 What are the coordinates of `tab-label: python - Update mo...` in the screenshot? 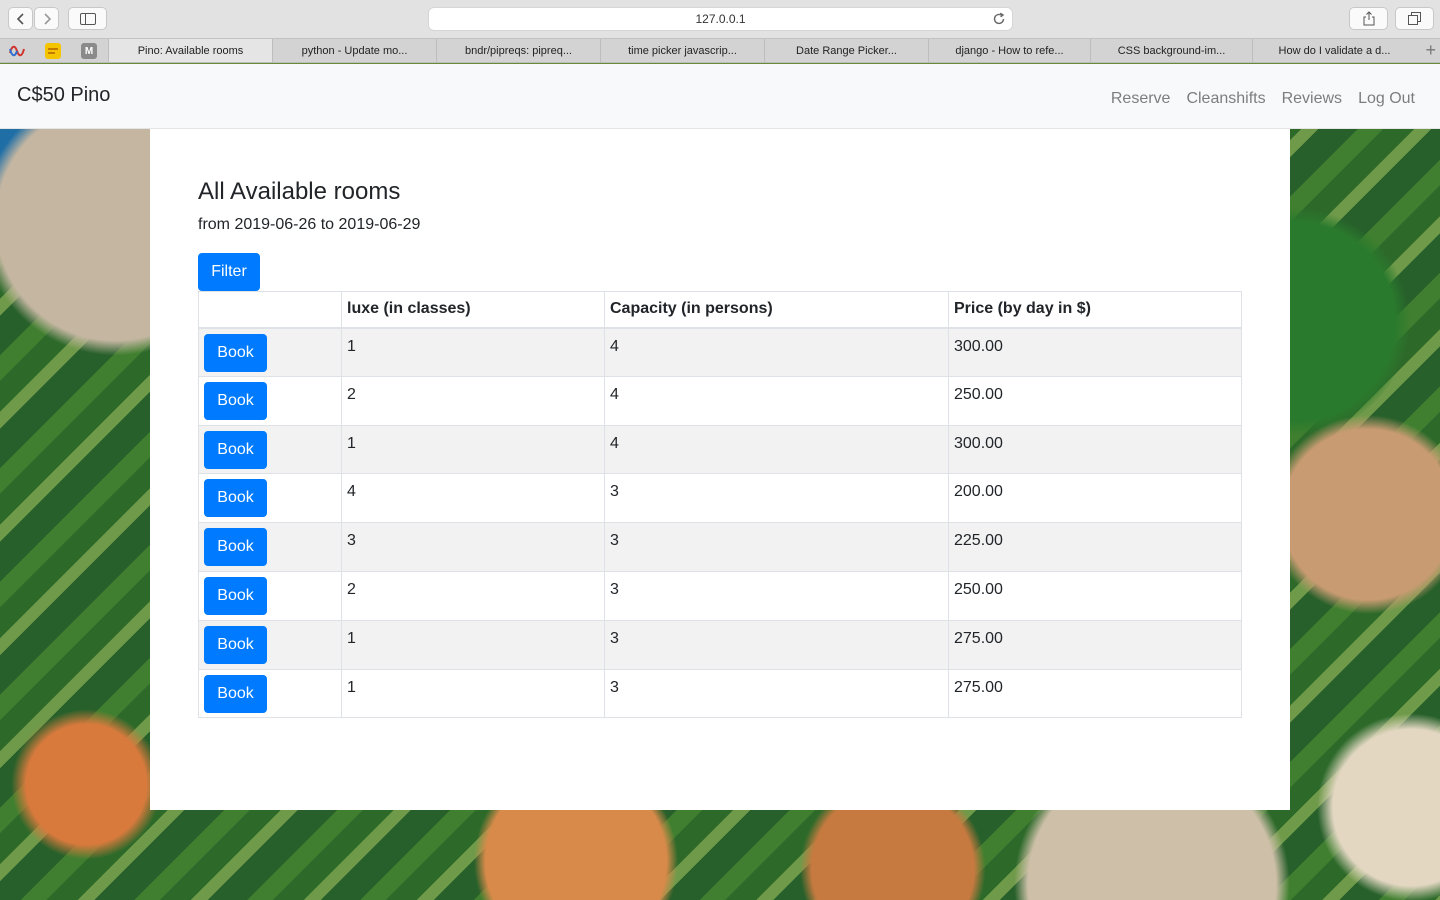 It's located at (354, 50).